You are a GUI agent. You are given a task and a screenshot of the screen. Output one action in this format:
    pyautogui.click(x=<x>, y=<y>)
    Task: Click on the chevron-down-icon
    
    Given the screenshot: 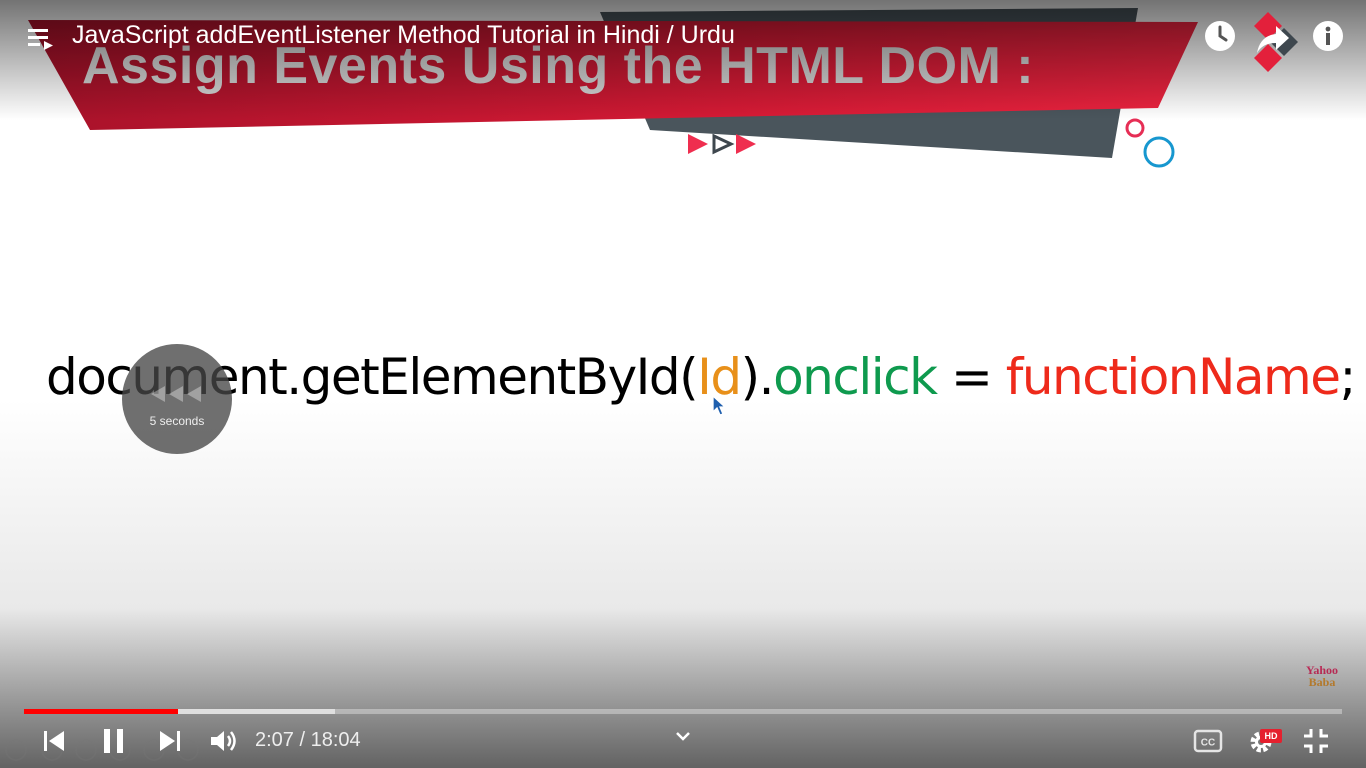 What is the action you would take?
    pyautogui.click(x=683, y=737)
    